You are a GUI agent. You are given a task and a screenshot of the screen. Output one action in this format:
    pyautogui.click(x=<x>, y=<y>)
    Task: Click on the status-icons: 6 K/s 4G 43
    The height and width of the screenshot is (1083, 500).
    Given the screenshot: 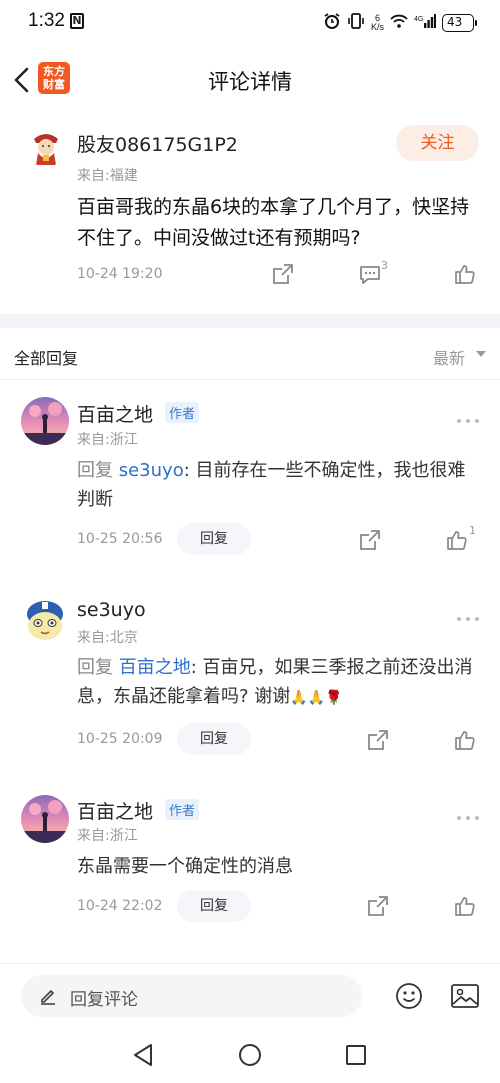 What is the action you would take?
    pyautogui.click(x=400, y=23)
    